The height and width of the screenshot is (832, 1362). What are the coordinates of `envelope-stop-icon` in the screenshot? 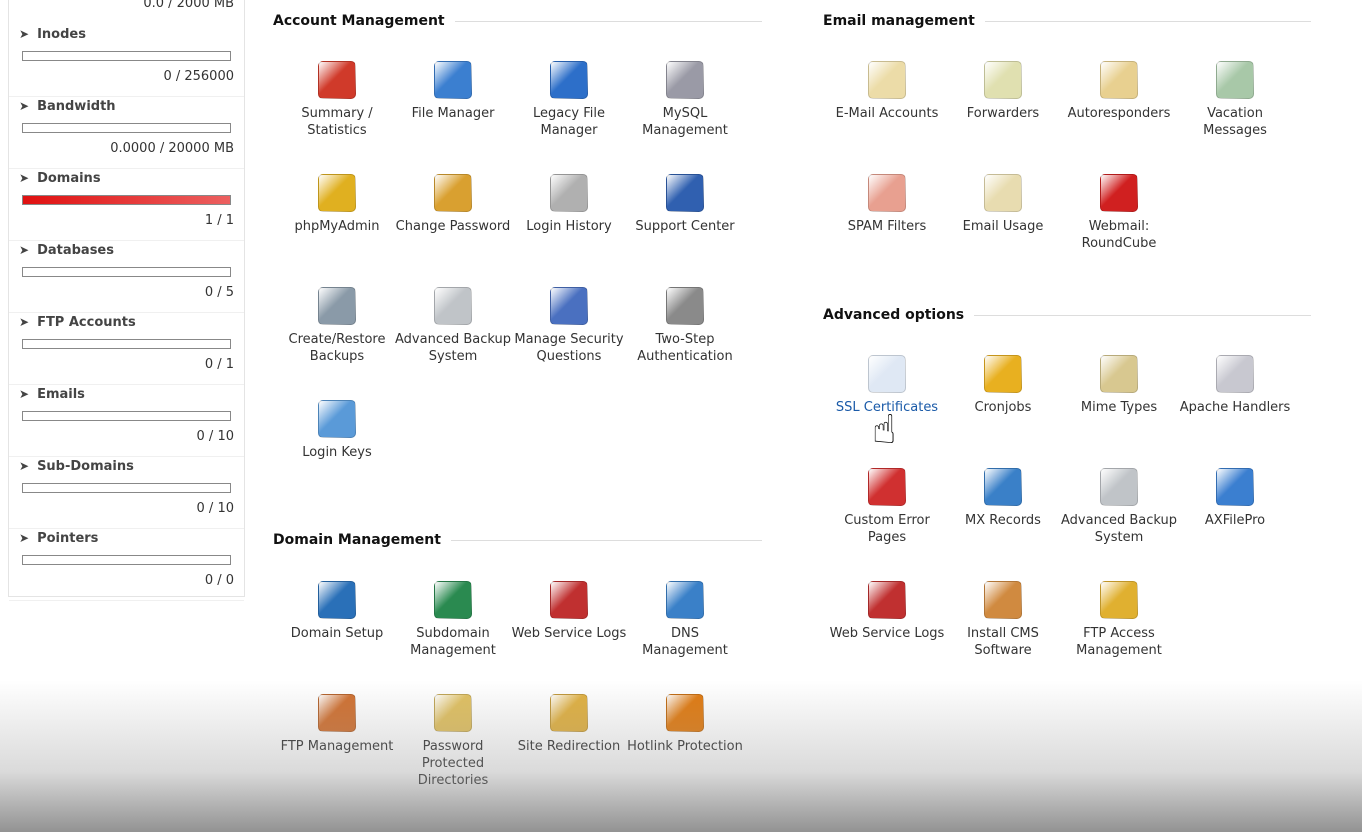 It's located at (887, 193).